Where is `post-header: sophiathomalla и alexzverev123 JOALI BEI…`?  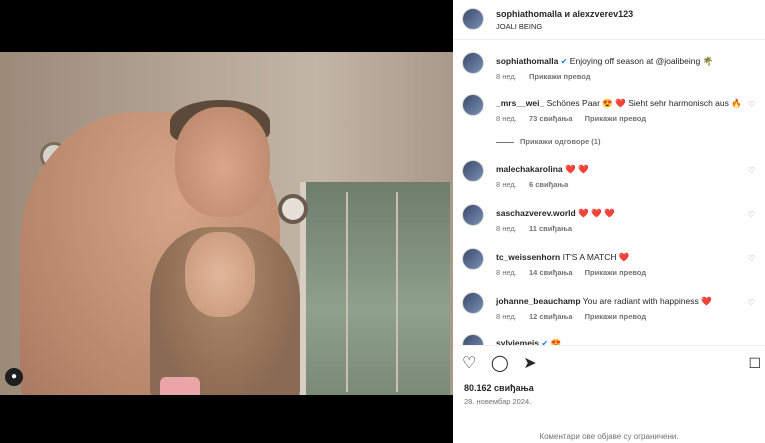 post-header: sophiathomalla и alexzverev123 JOALI BEI… is located at coordinates (609, 20).